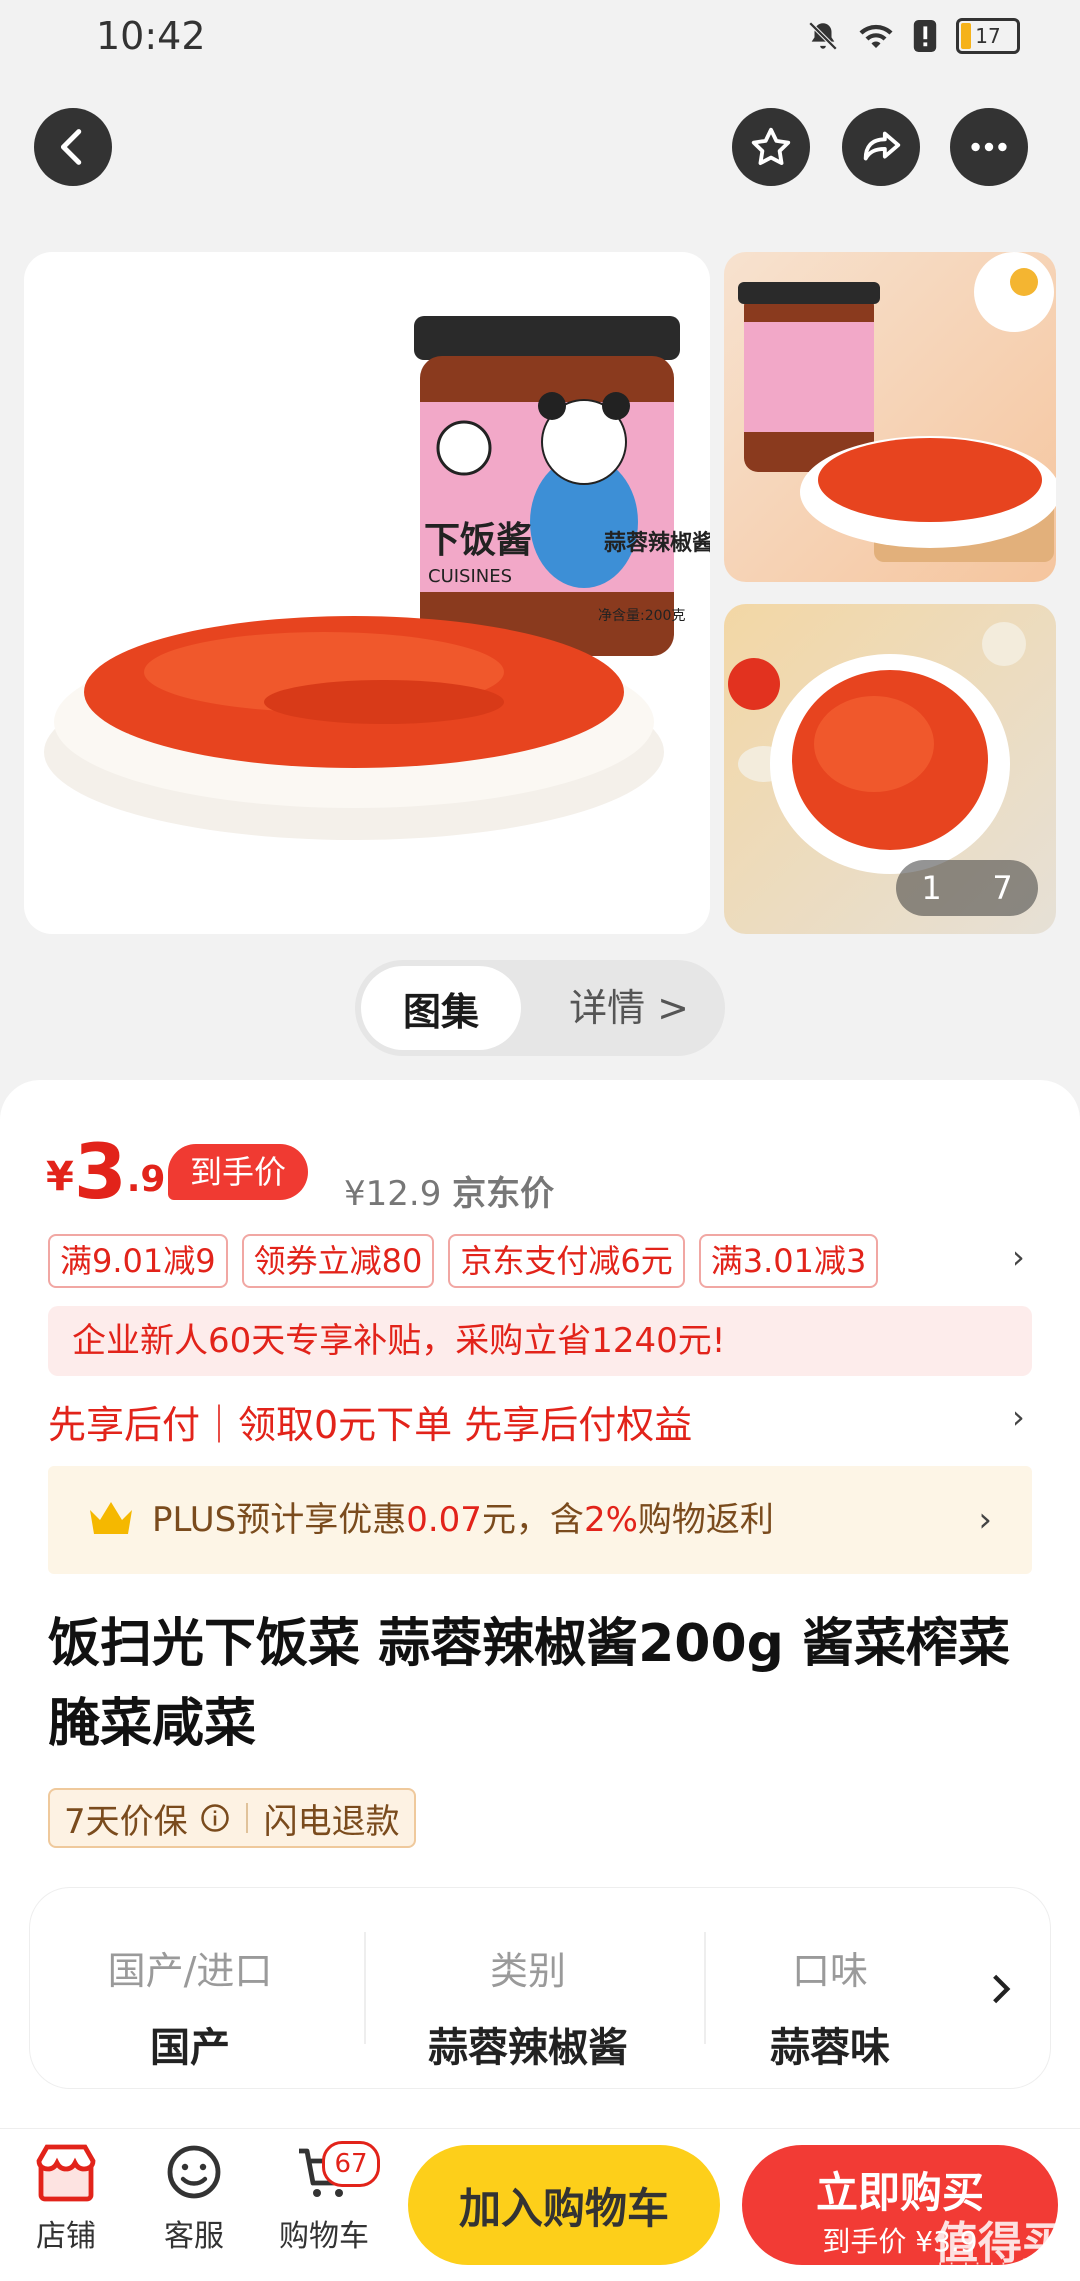  I want to click on share-button, so click(881, 147).